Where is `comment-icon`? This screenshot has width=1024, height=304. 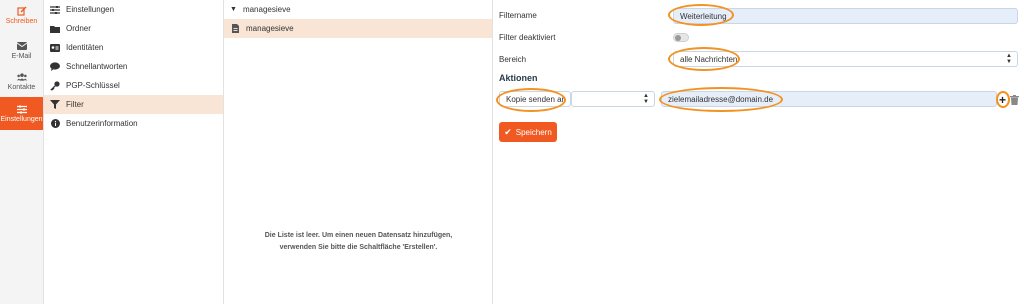 comment-icon is located at coordinates (55, 67).